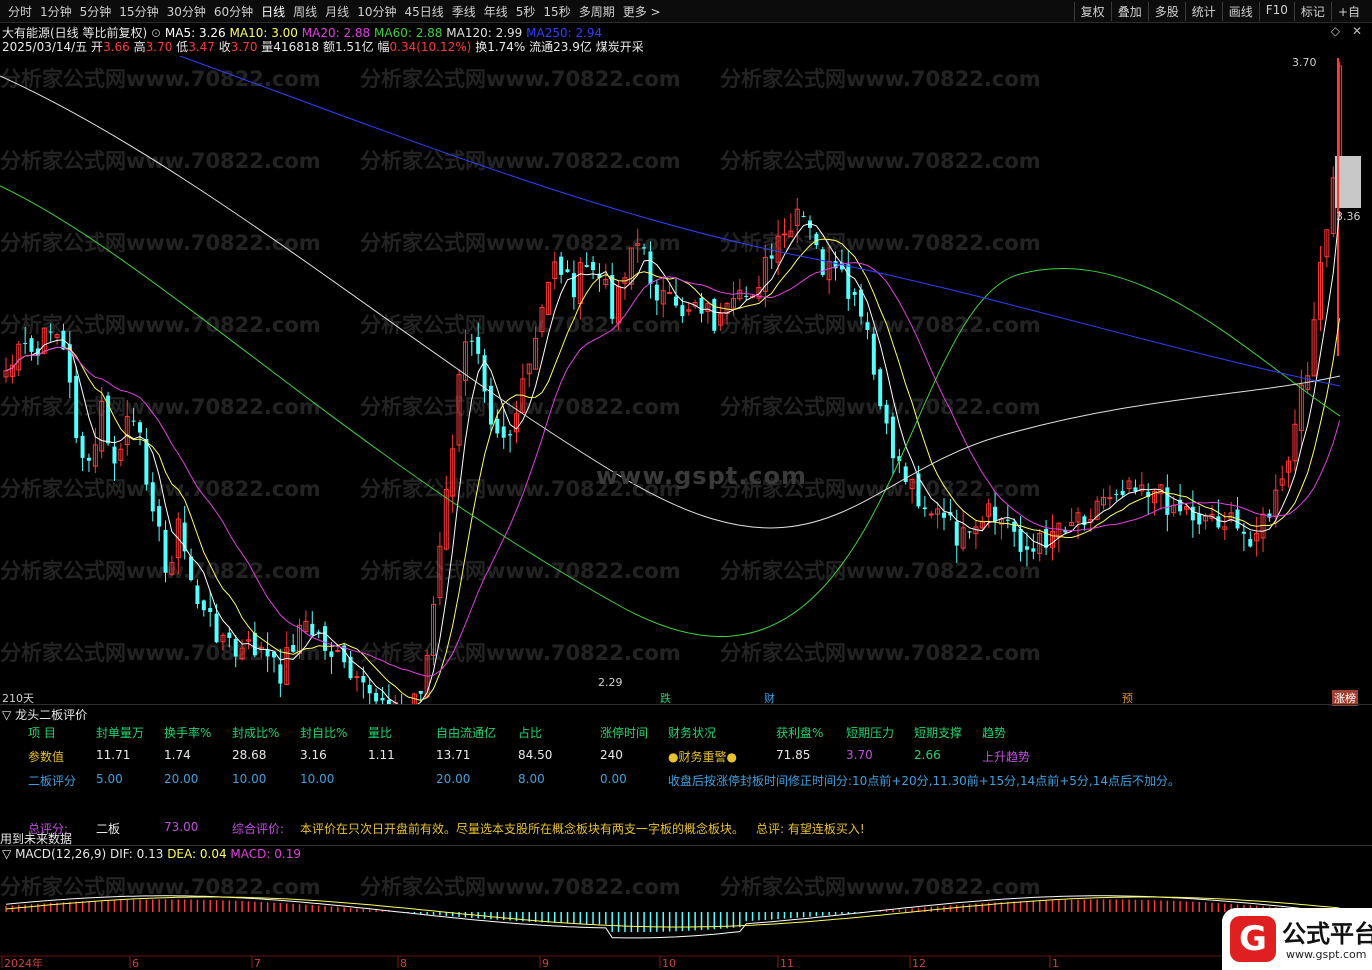  I want to click on period-tab: 10分钟, so click(376, 11).